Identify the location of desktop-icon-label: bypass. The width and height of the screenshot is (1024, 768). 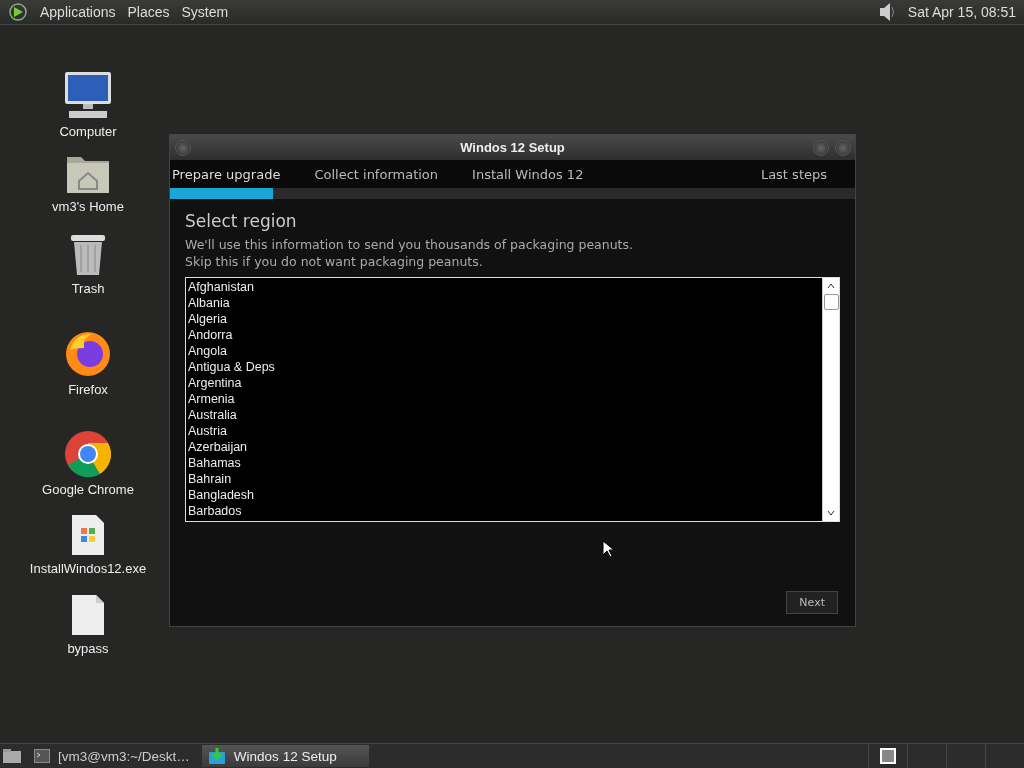
(88, 648).